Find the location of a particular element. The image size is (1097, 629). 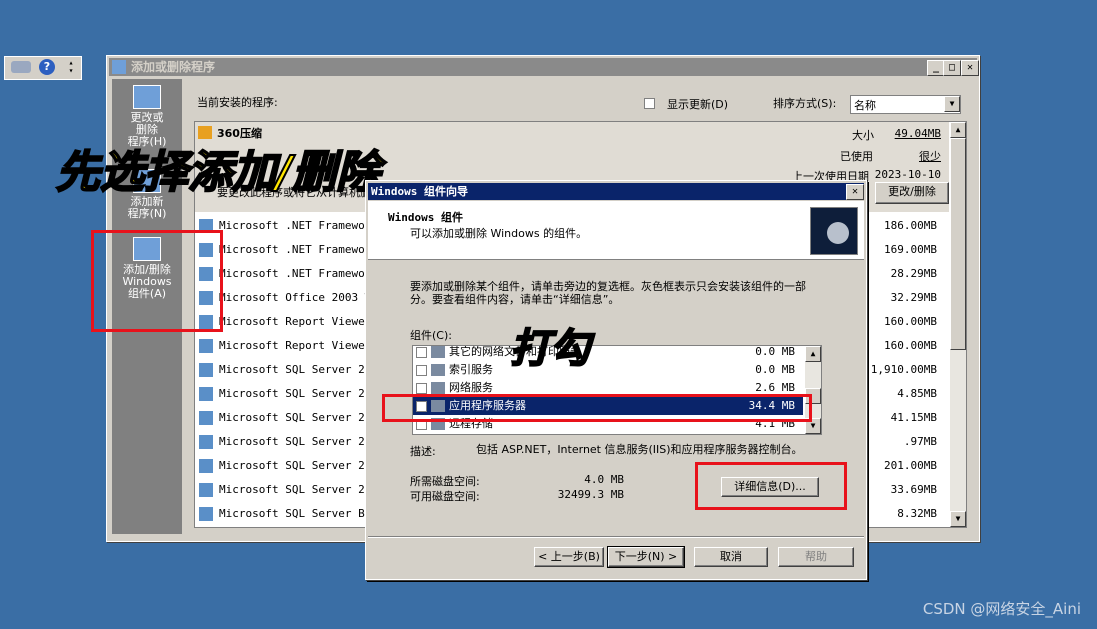

dialog-subheading: 可以添加或删除 Windows 的组件。 is located at coordinates (499, 233).